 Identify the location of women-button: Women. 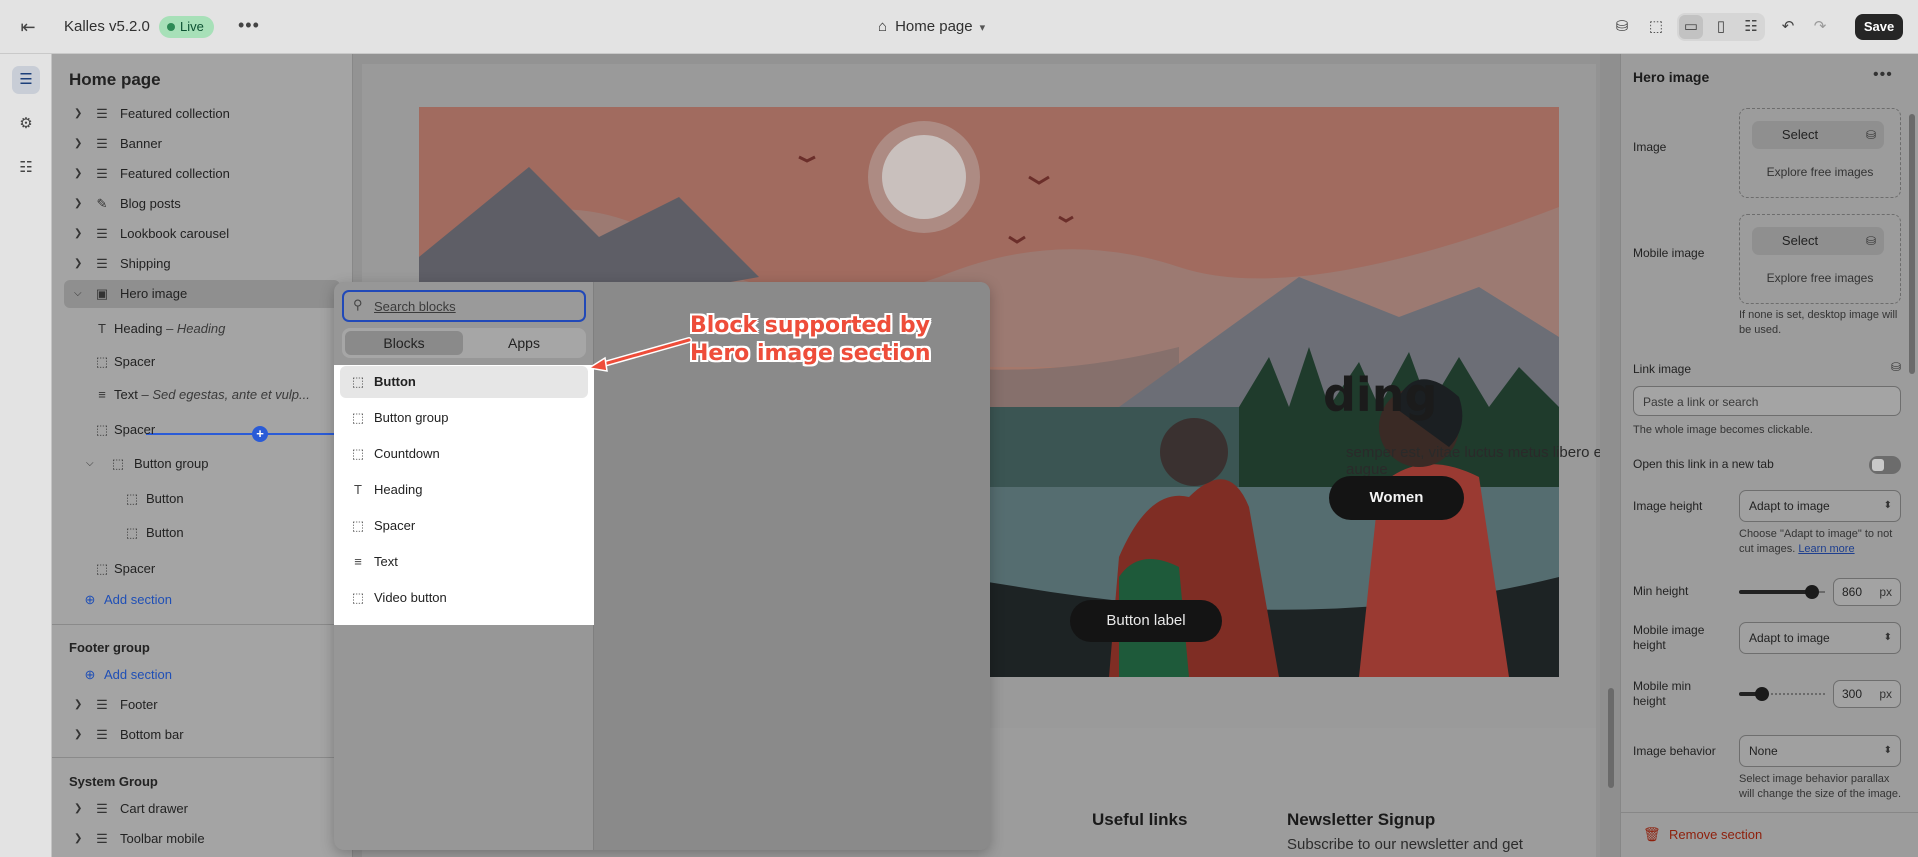
(1396, 498).